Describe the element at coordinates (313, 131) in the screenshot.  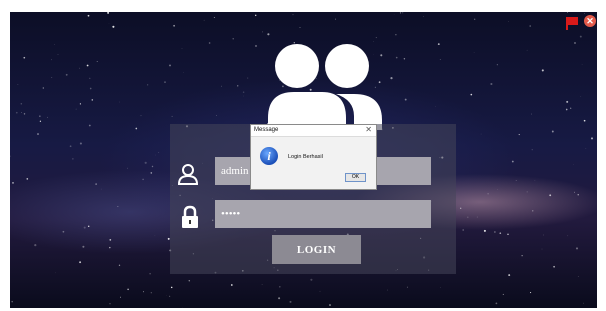
I see `dialog-titlebar: Message ✕` at that location.